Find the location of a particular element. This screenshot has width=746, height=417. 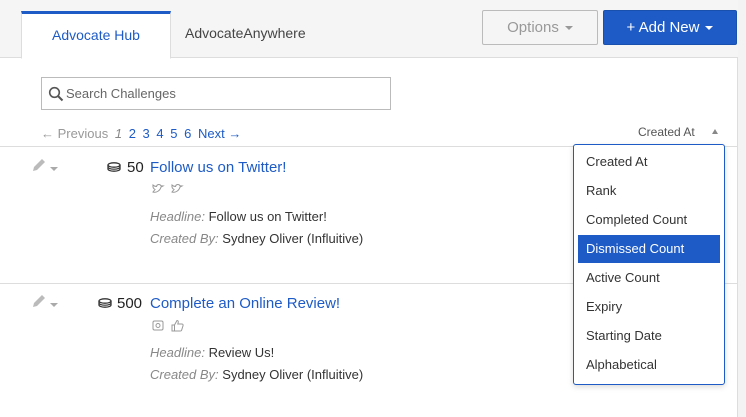

challenge-title: Follow us on Twitter! is located at coordinates (218, 167).